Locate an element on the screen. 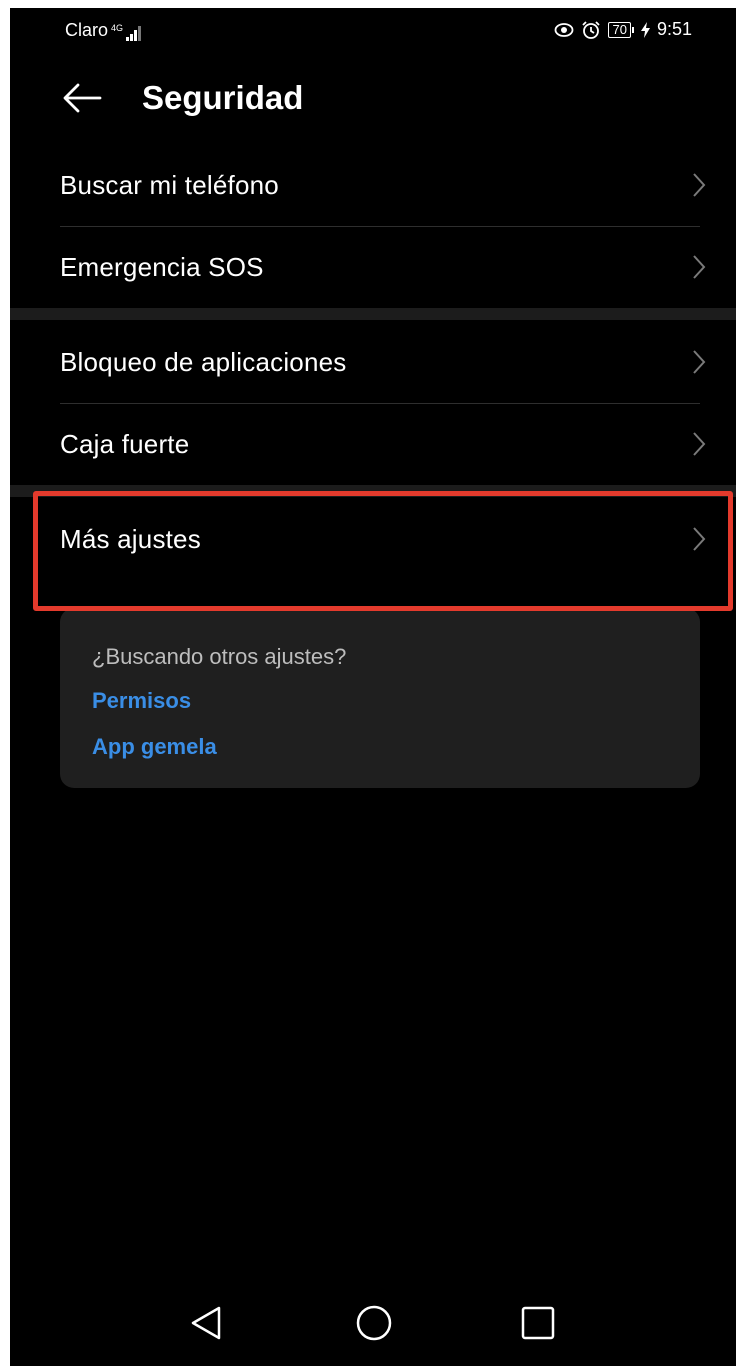  settings-group-1: Buscar mi teléfono Emergencia SOS is located at coordinates (373, 226).